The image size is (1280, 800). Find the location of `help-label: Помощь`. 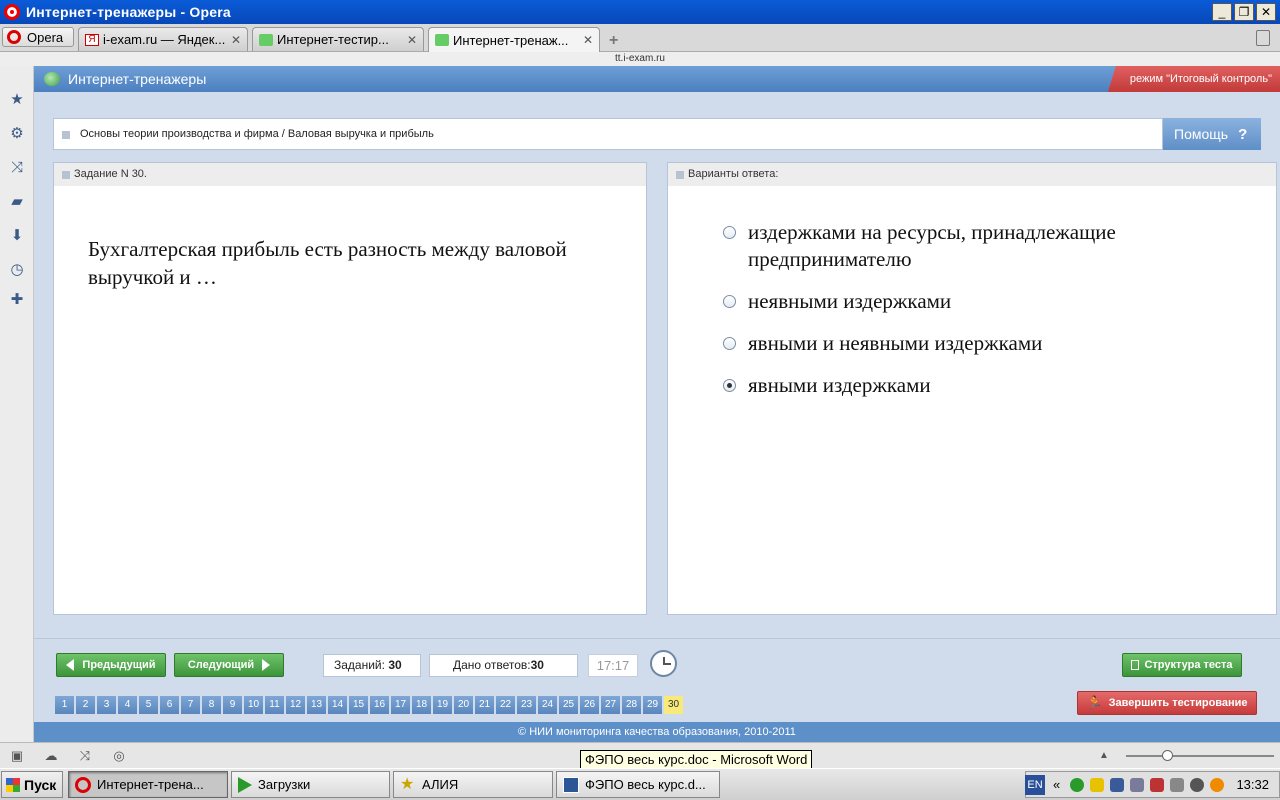

help-label: Помощь is located at coordinates (1201, 134).